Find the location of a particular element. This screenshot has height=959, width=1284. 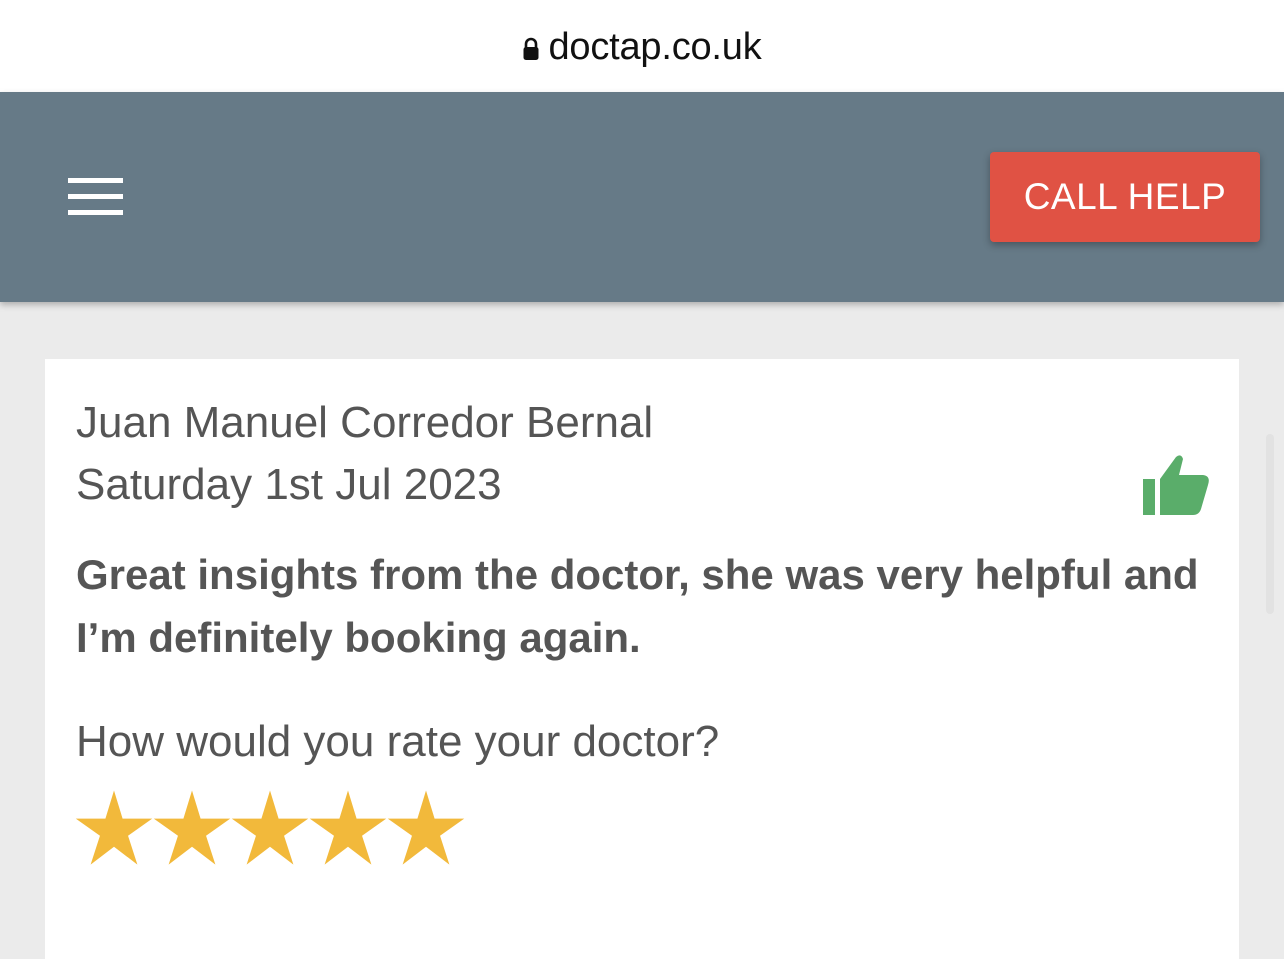

star-rating is located at coordinates (270, 828).